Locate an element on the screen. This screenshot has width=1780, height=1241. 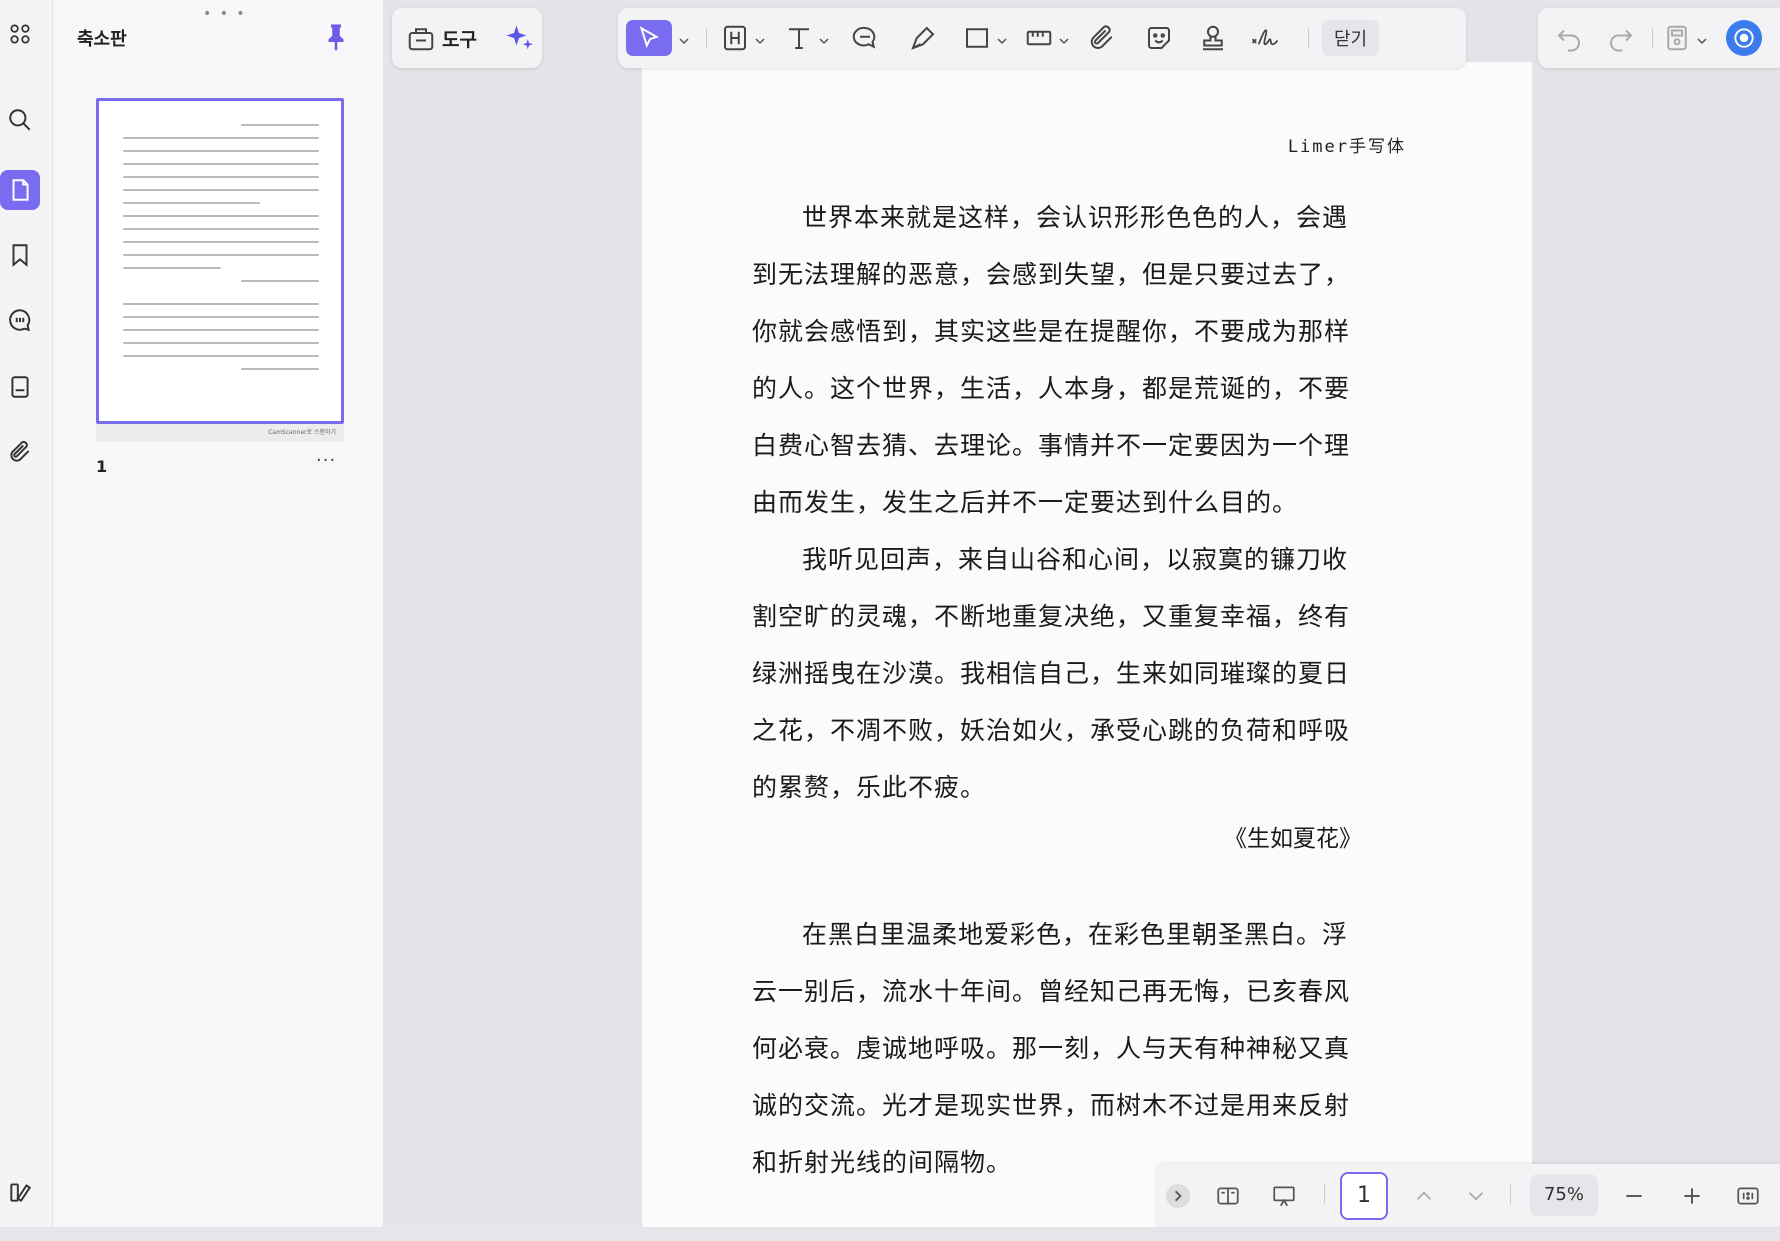
panel-drag-handle: • • • is located at coordinates (225, 14).